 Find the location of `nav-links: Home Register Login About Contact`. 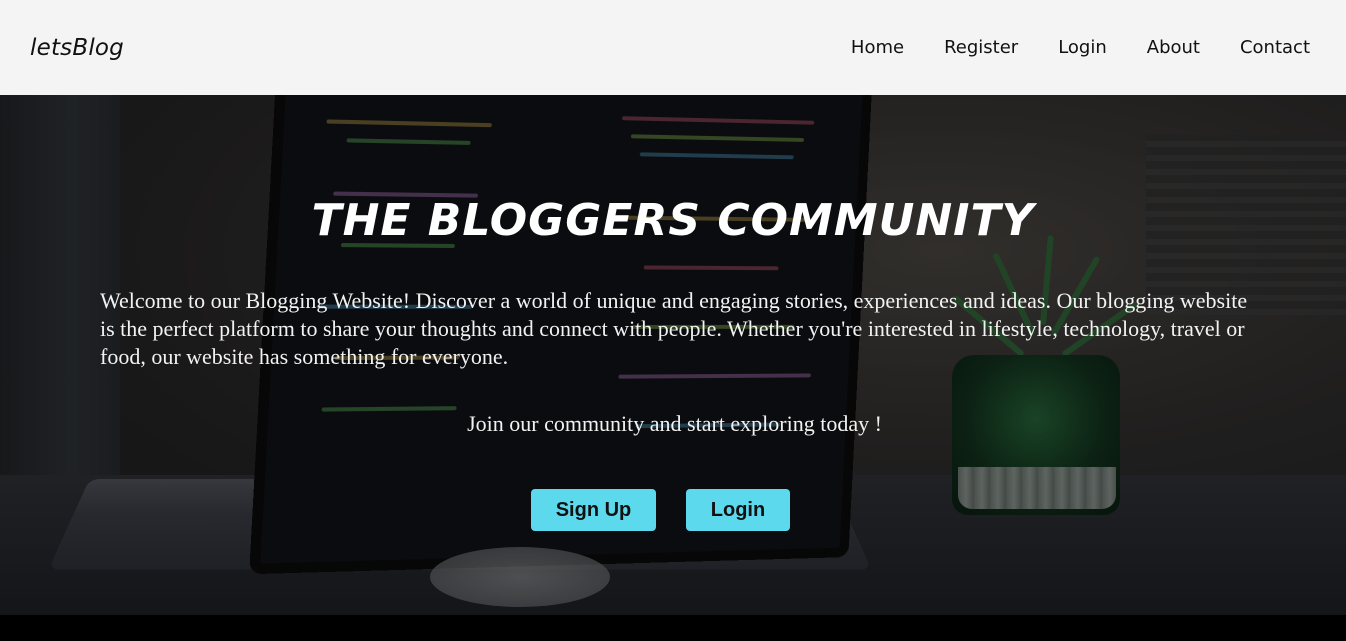

nav-links: Home Register Login About Contact is located at coordinates (1080, 47).